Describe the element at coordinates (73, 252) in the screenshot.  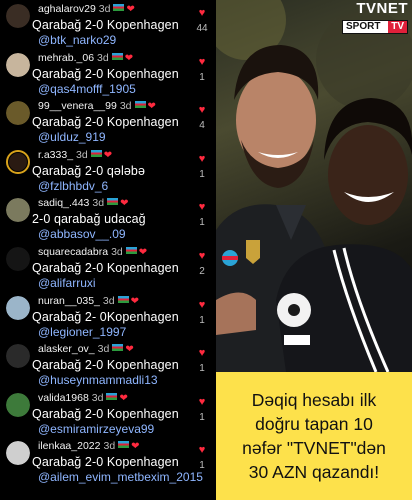
I see `username: squarecadabra` at that location.